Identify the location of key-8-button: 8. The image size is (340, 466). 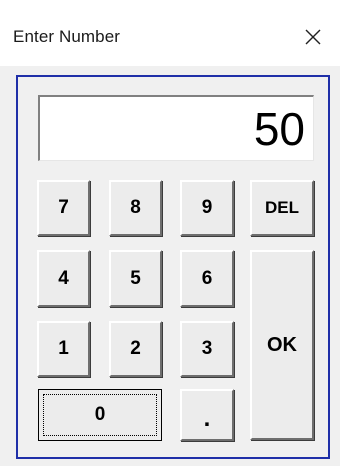
(135, 208).